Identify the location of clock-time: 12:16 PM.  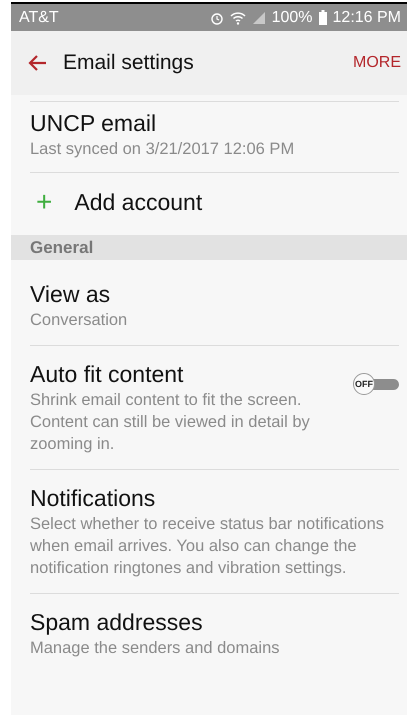
(366, 17).